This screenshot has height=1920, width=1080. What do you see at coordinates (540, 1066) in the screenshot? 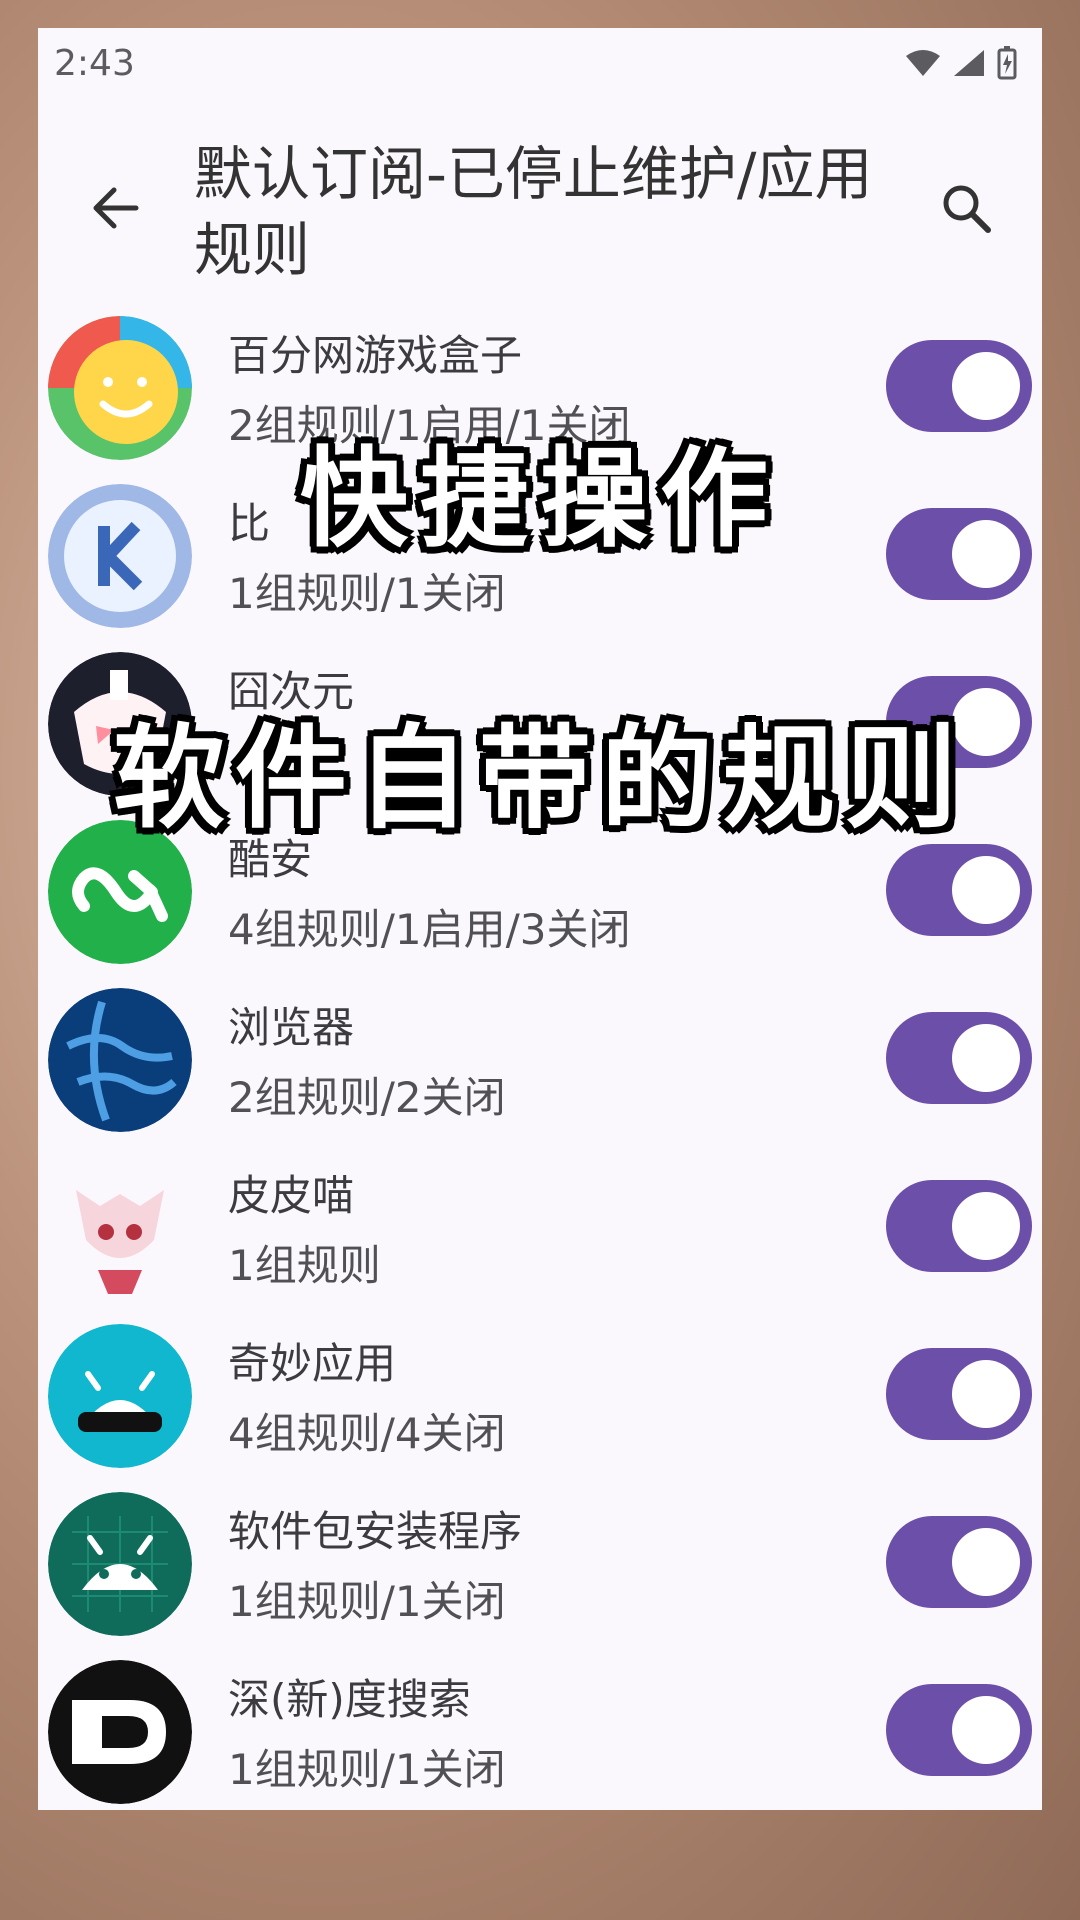
I see `app-row: 浏览器 2组规则/2关闭` at bounding box center [540, 1066].